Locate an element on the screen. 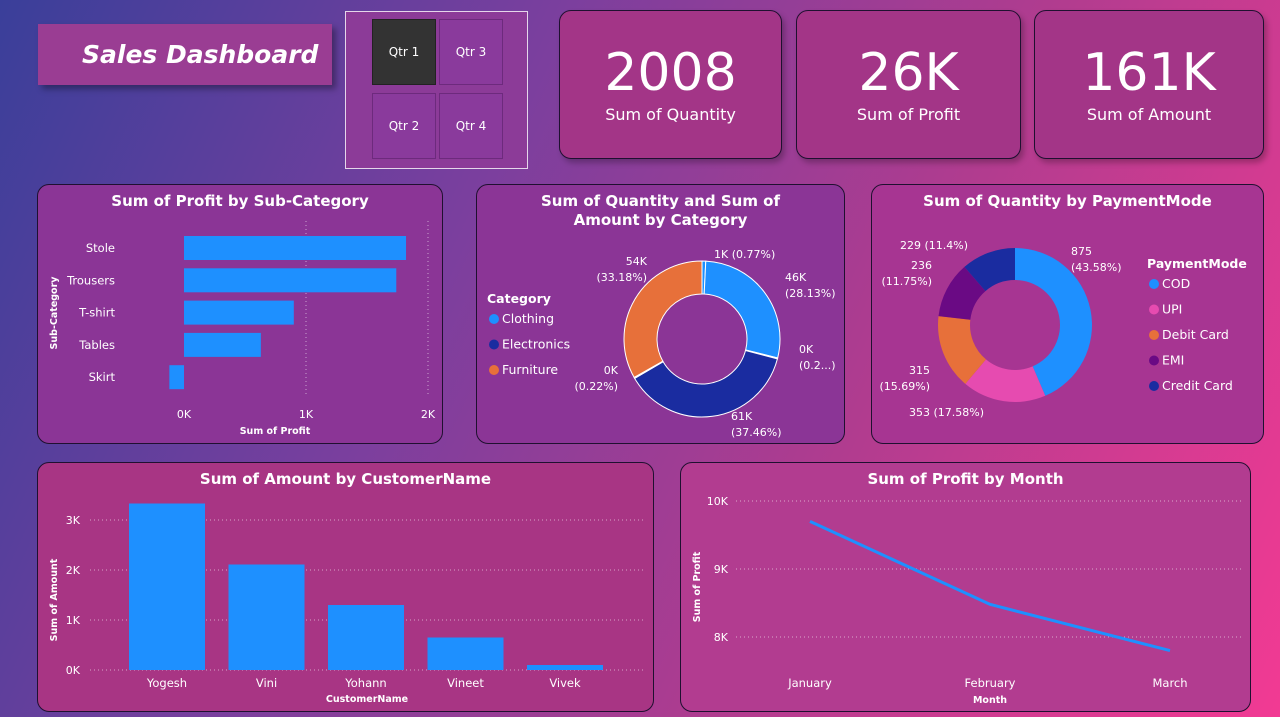  y-axis-title: Sub-Category is located at coordinates (54, 313).